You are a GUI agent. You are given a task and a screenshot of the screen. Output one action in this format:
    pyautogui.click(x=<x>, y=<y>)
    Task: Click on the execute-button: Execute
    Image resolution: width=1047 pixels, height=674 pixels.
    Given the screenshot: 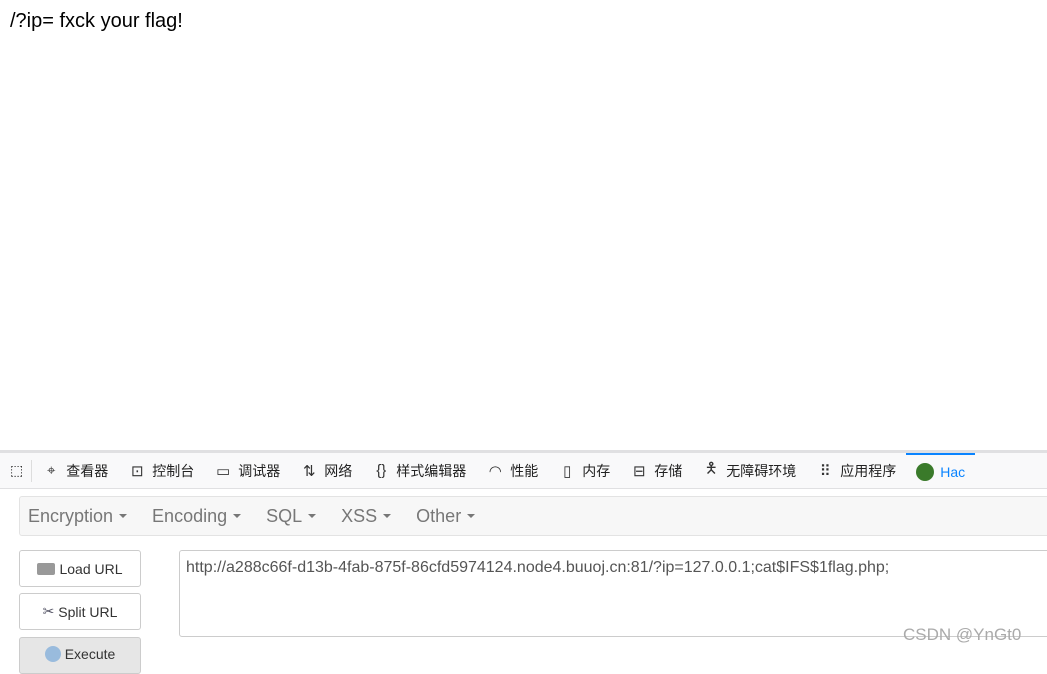 What is the action you would take?
    pyautogui.click(x=80, y=655)
    